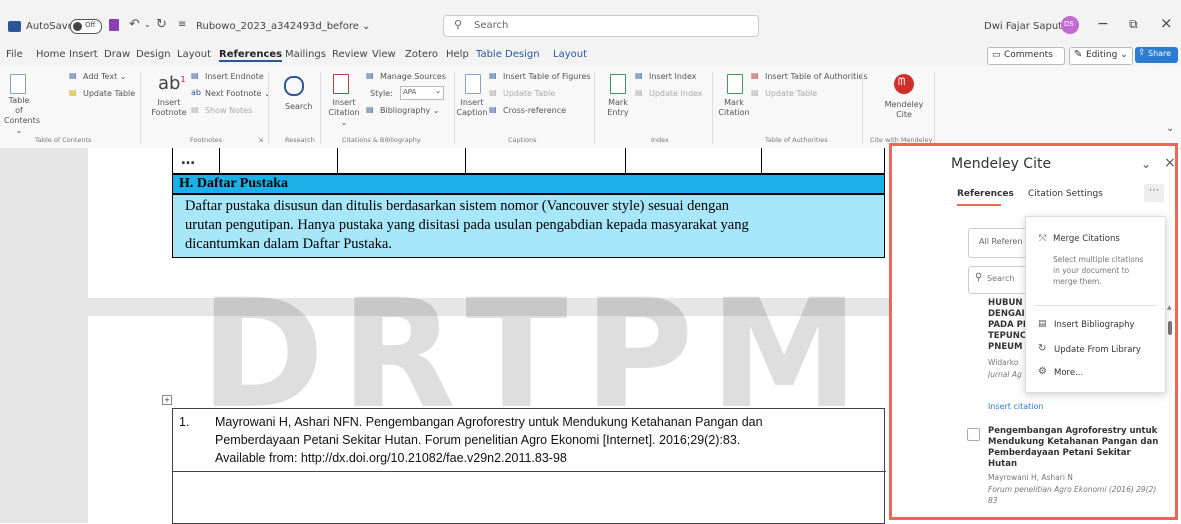 This screenshot has height=524, width=1181. I want to click on style-select: APA ⌄, so click(422, 93).